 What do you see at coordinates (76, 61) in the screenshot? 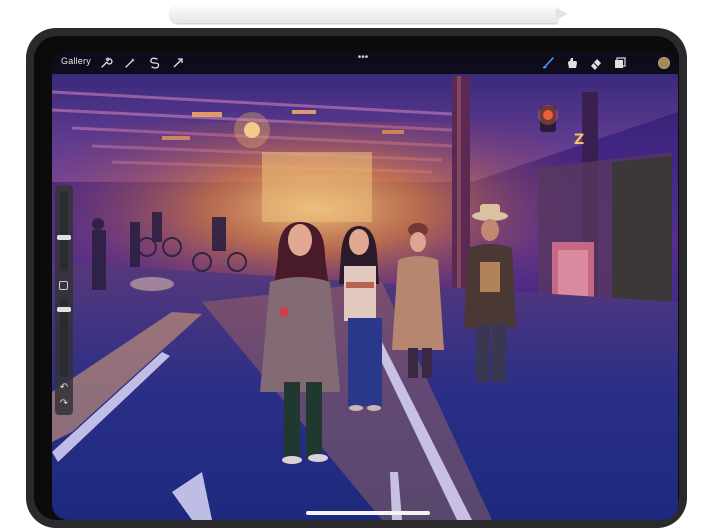
I see `gallery-button: Gallery` at bounding box center [76, 61].